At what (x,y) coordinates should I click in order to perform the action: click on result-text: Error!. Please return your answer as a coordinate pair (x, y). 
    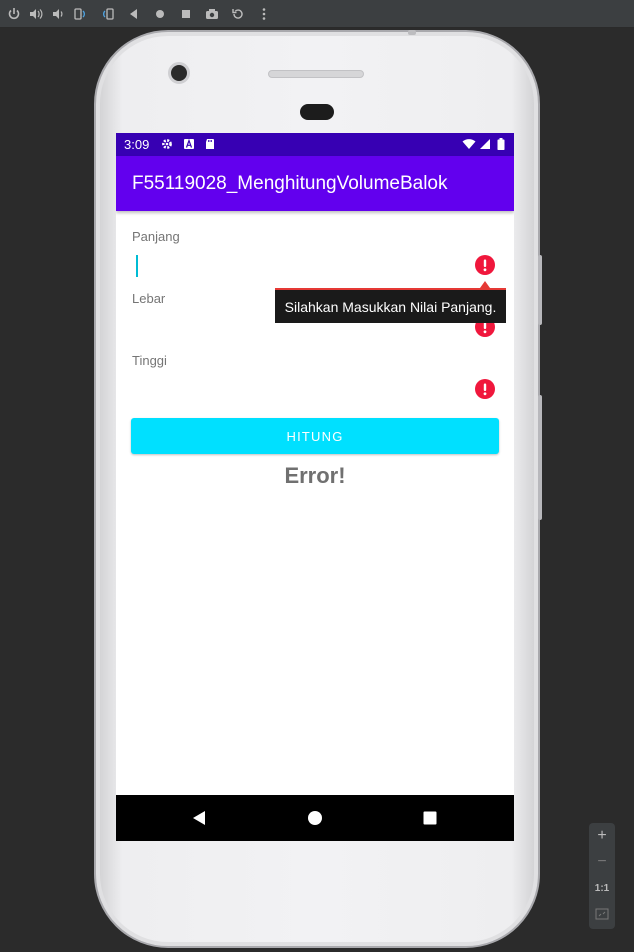
    Looking at the image, I should click on (315, 475).